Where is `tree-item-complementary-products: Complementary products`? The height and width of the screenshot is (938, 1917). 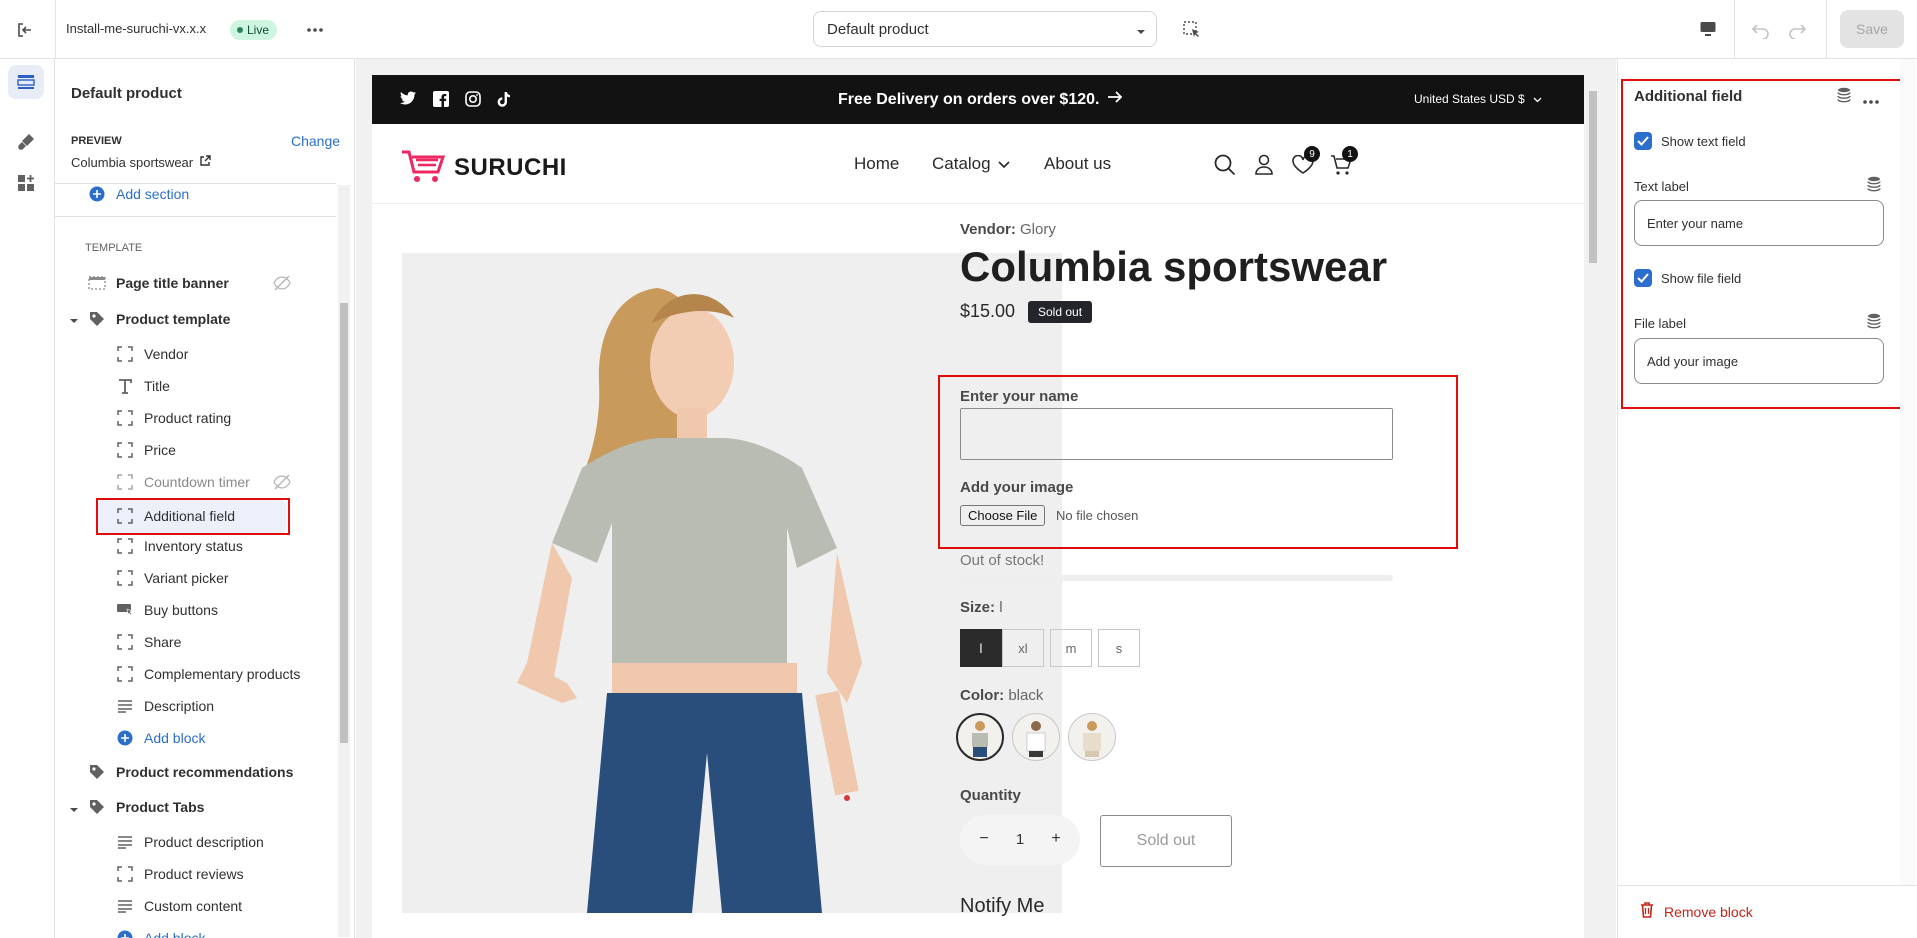
tree-item-complementary-products: Complementary products is located at coordinates (207, 674).